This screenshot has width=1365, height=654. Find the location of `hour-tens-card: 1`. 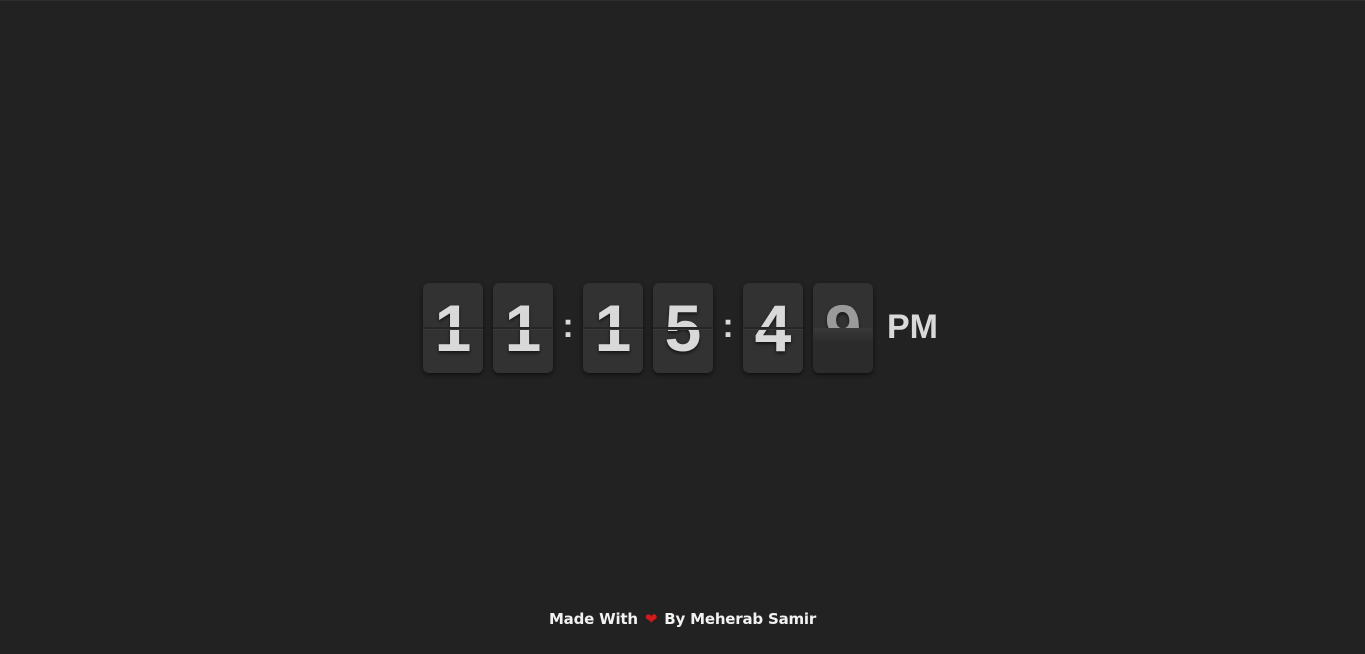

hour-tens-card: 1 is located at coordinates (453, 328).